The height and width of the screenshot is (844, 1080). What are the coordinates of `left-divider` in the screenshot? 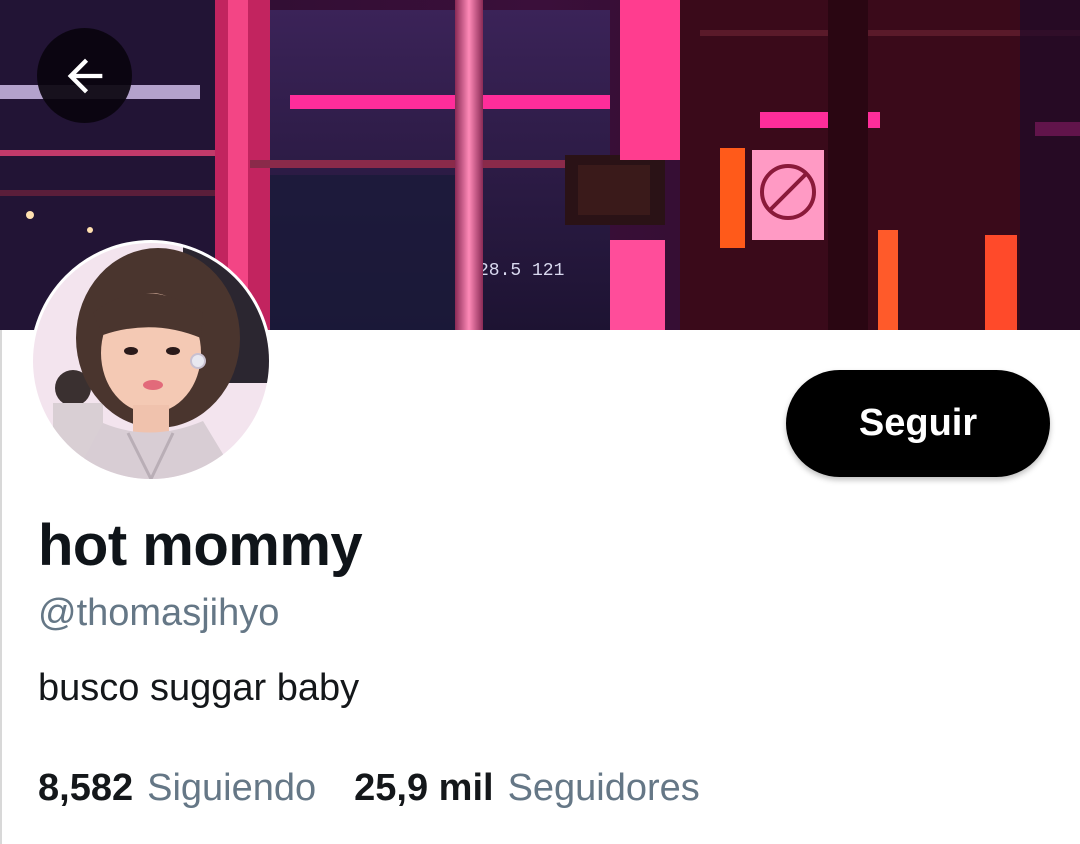 It's located at (1, 587).